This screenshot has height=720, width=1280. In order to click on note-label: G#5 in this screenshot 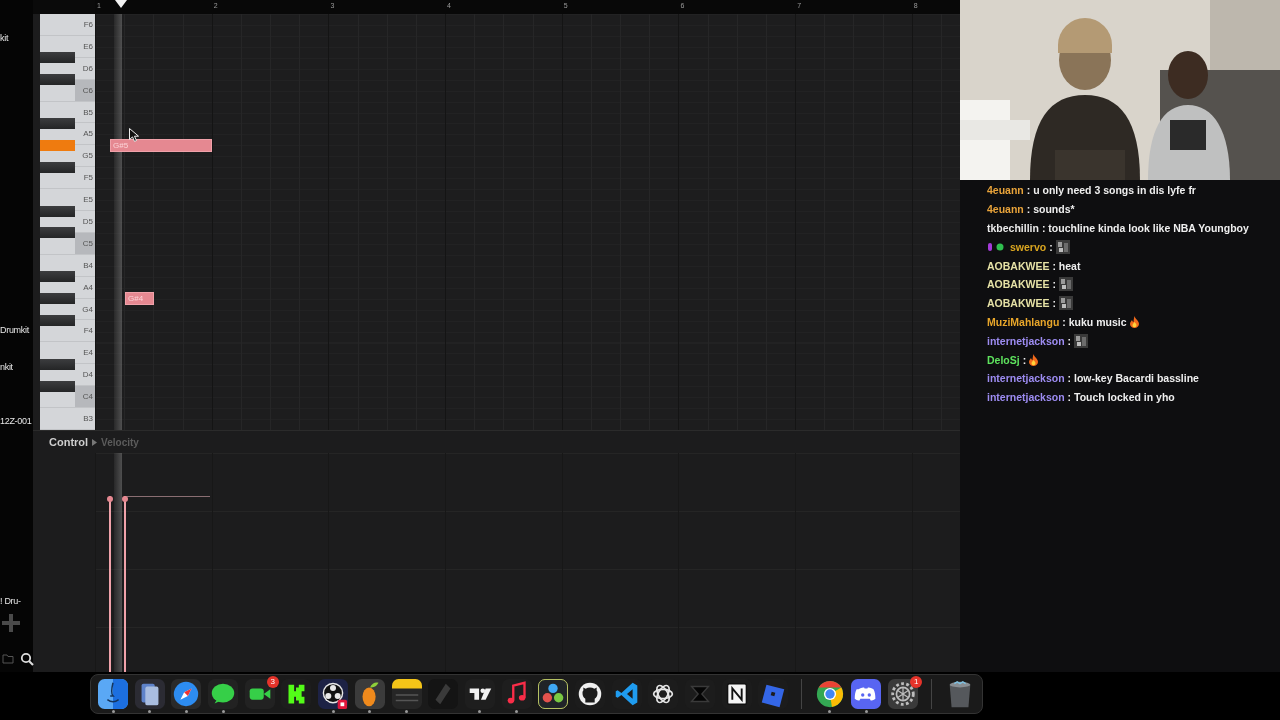, I will do `click(120, 145)`.